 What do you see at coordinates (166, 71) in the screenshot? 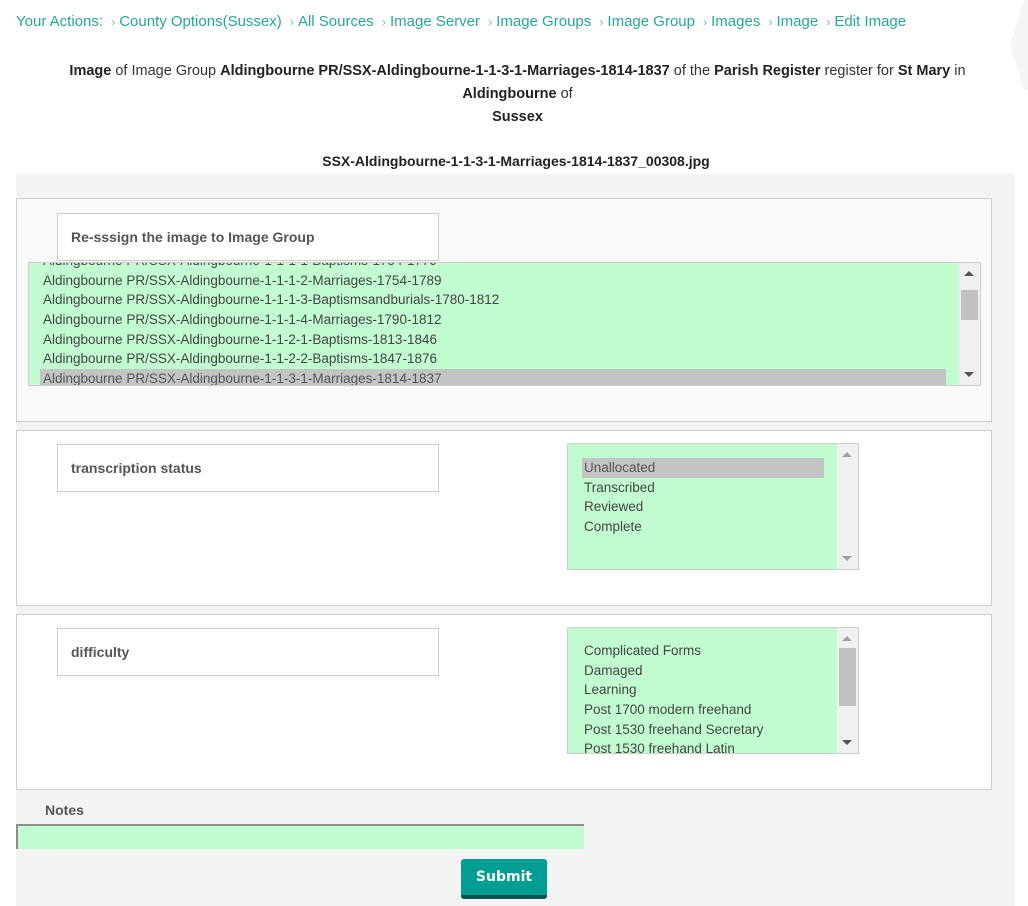
I see `heading-part: of Image Group` at bounding box center [166, 71].